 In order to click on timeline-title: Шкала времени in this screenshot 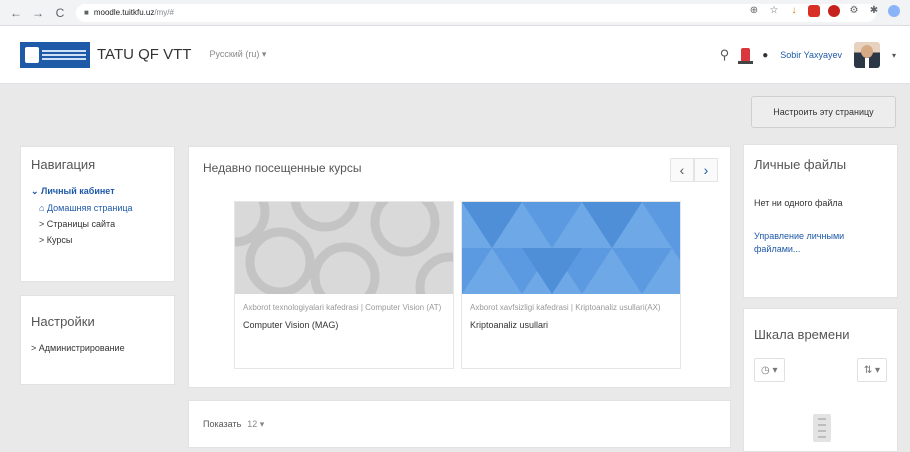, I will do `click(802, 334)`.